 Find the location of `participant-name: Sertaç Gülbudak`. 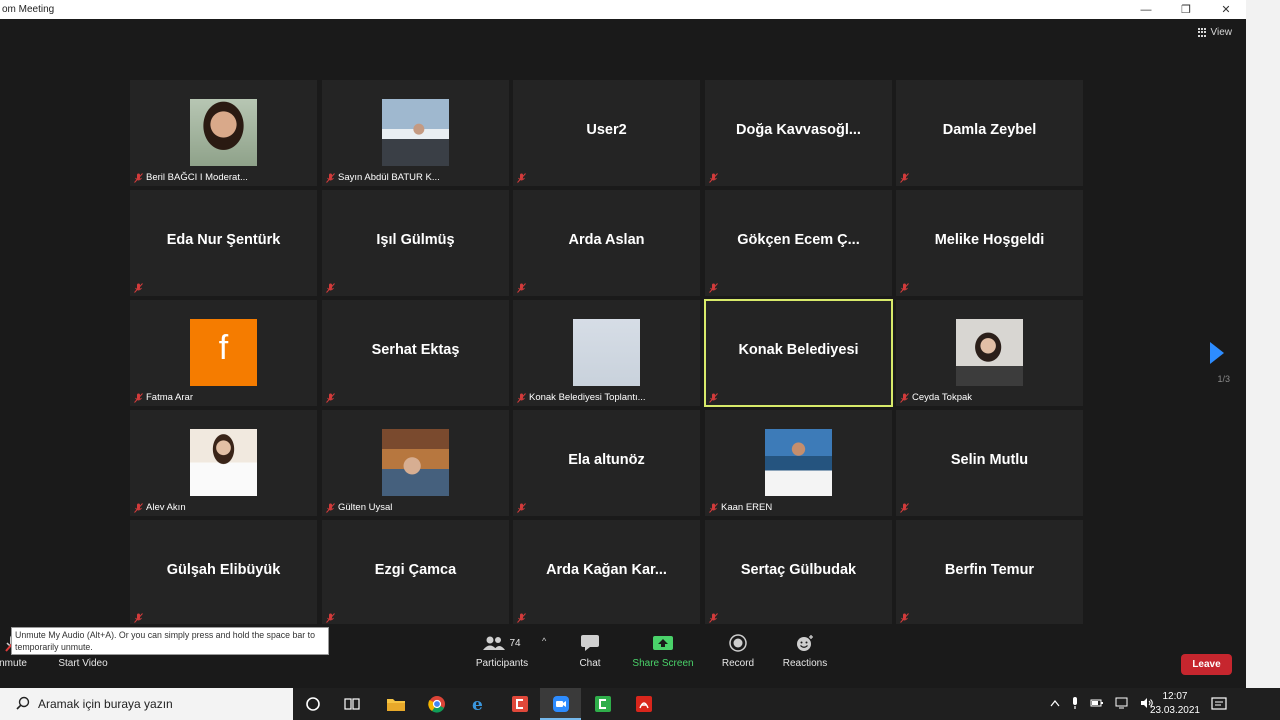

participant-name: Sertaç Gülbudak is located at coordinates (798, 570).